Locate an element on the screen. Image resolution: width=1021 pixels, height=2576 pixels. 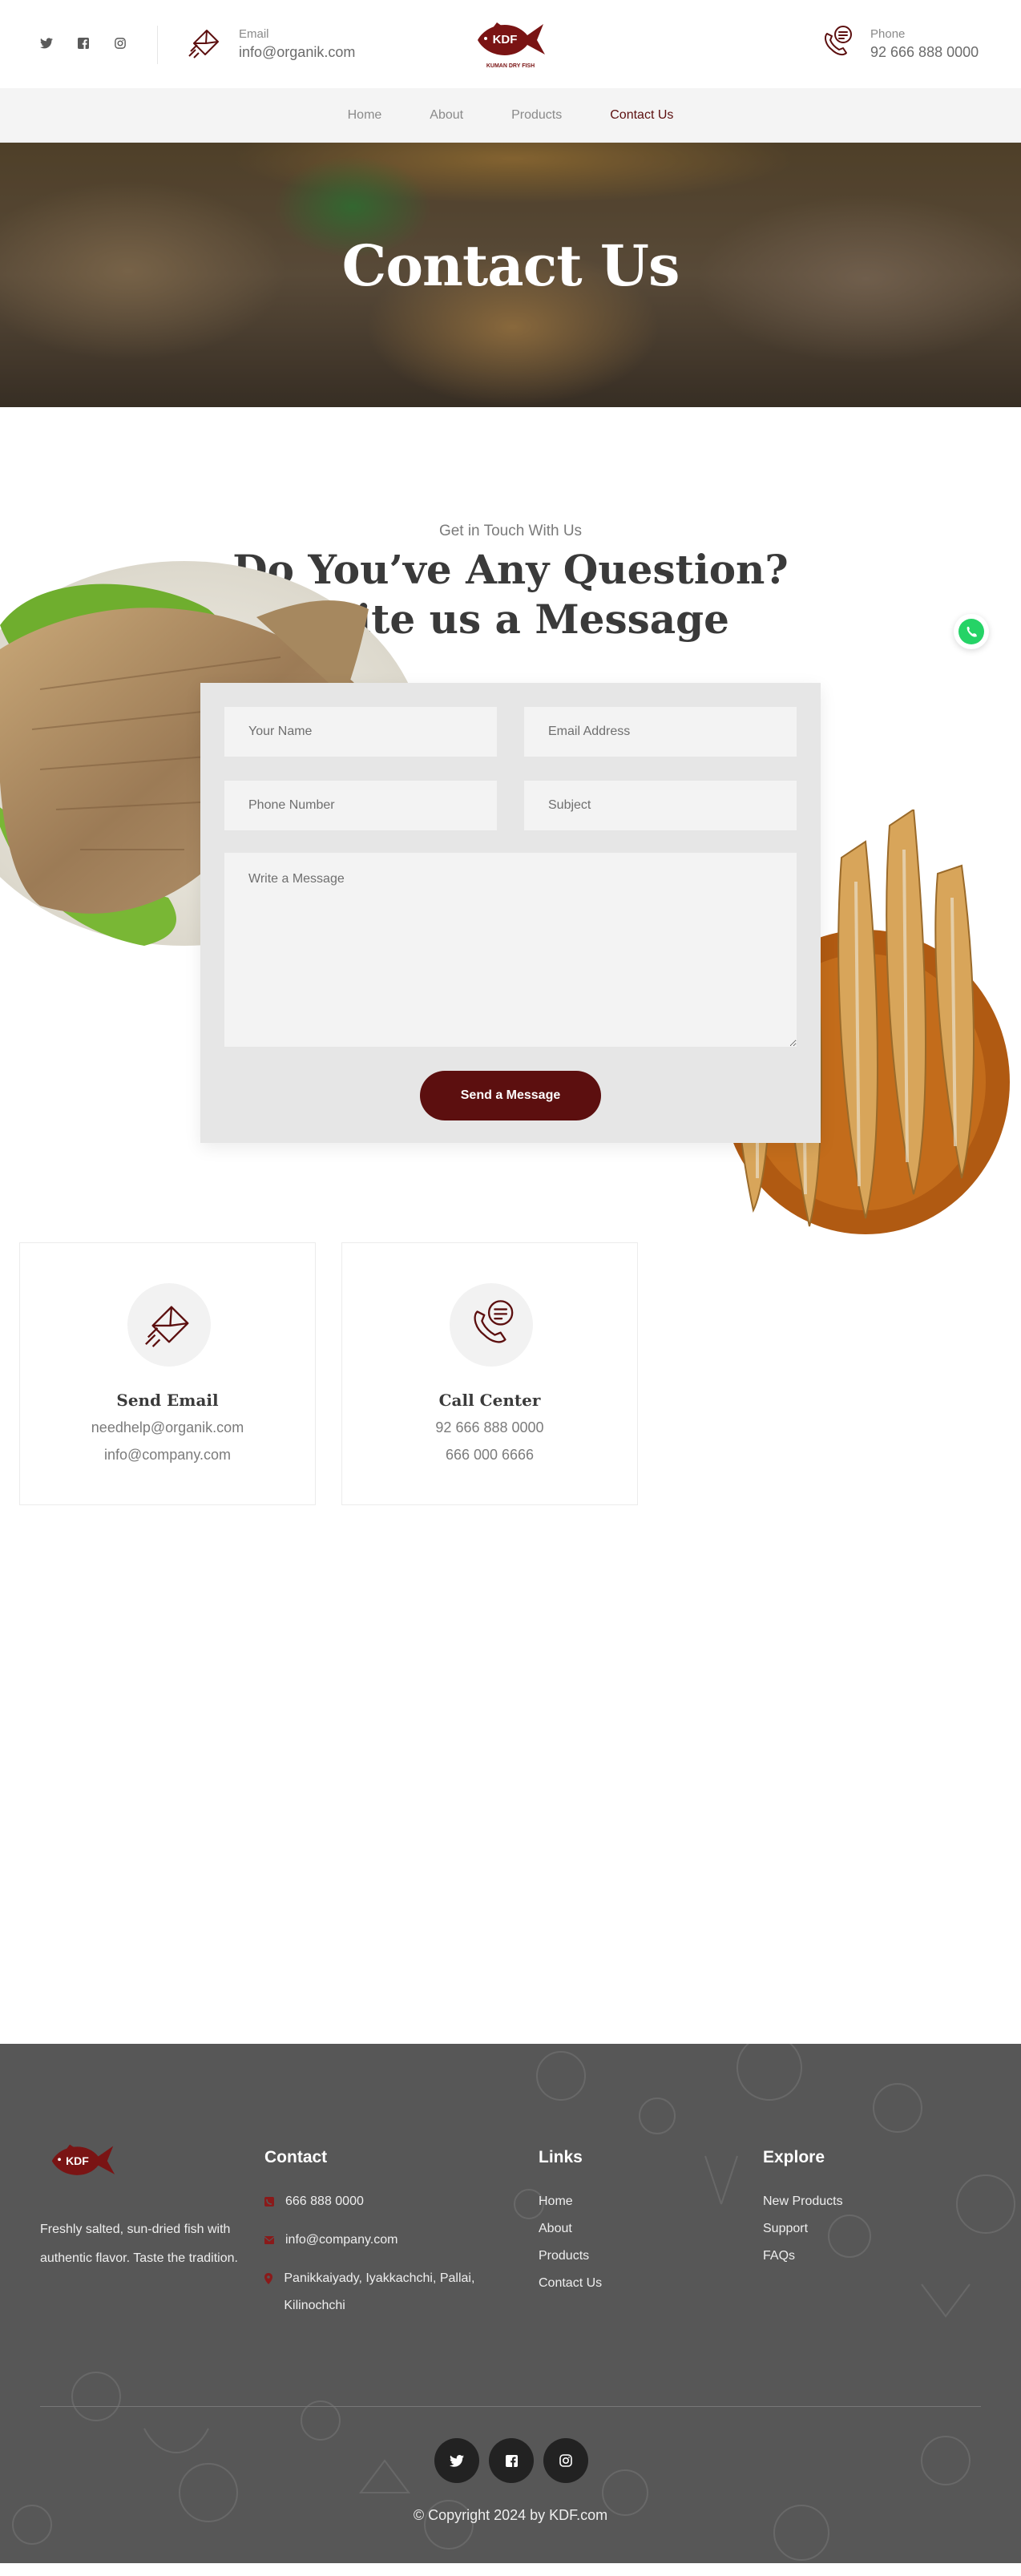
nav-contact-us: Contact Us is located at coordinates (641, 115).